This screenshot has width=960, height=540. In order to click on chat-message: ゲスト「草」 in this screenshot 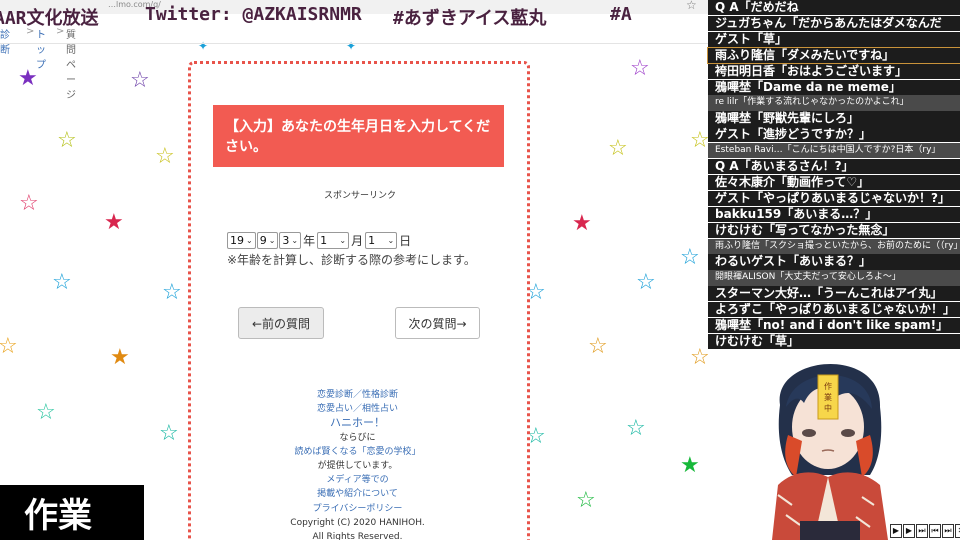, I will do `click(834, 39)`.